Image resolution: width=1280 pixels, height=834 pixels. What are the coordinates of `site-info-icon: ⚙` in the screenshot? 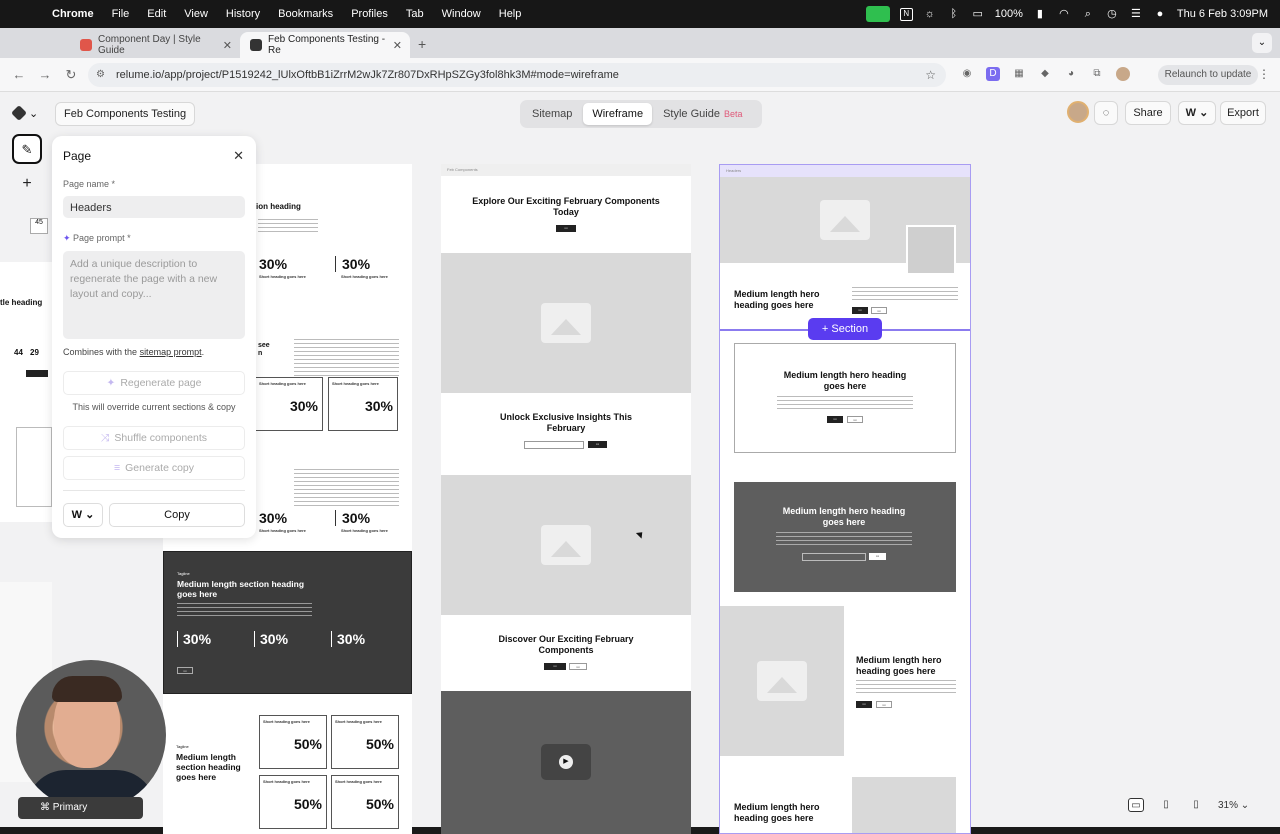 It's located at (100, 75).